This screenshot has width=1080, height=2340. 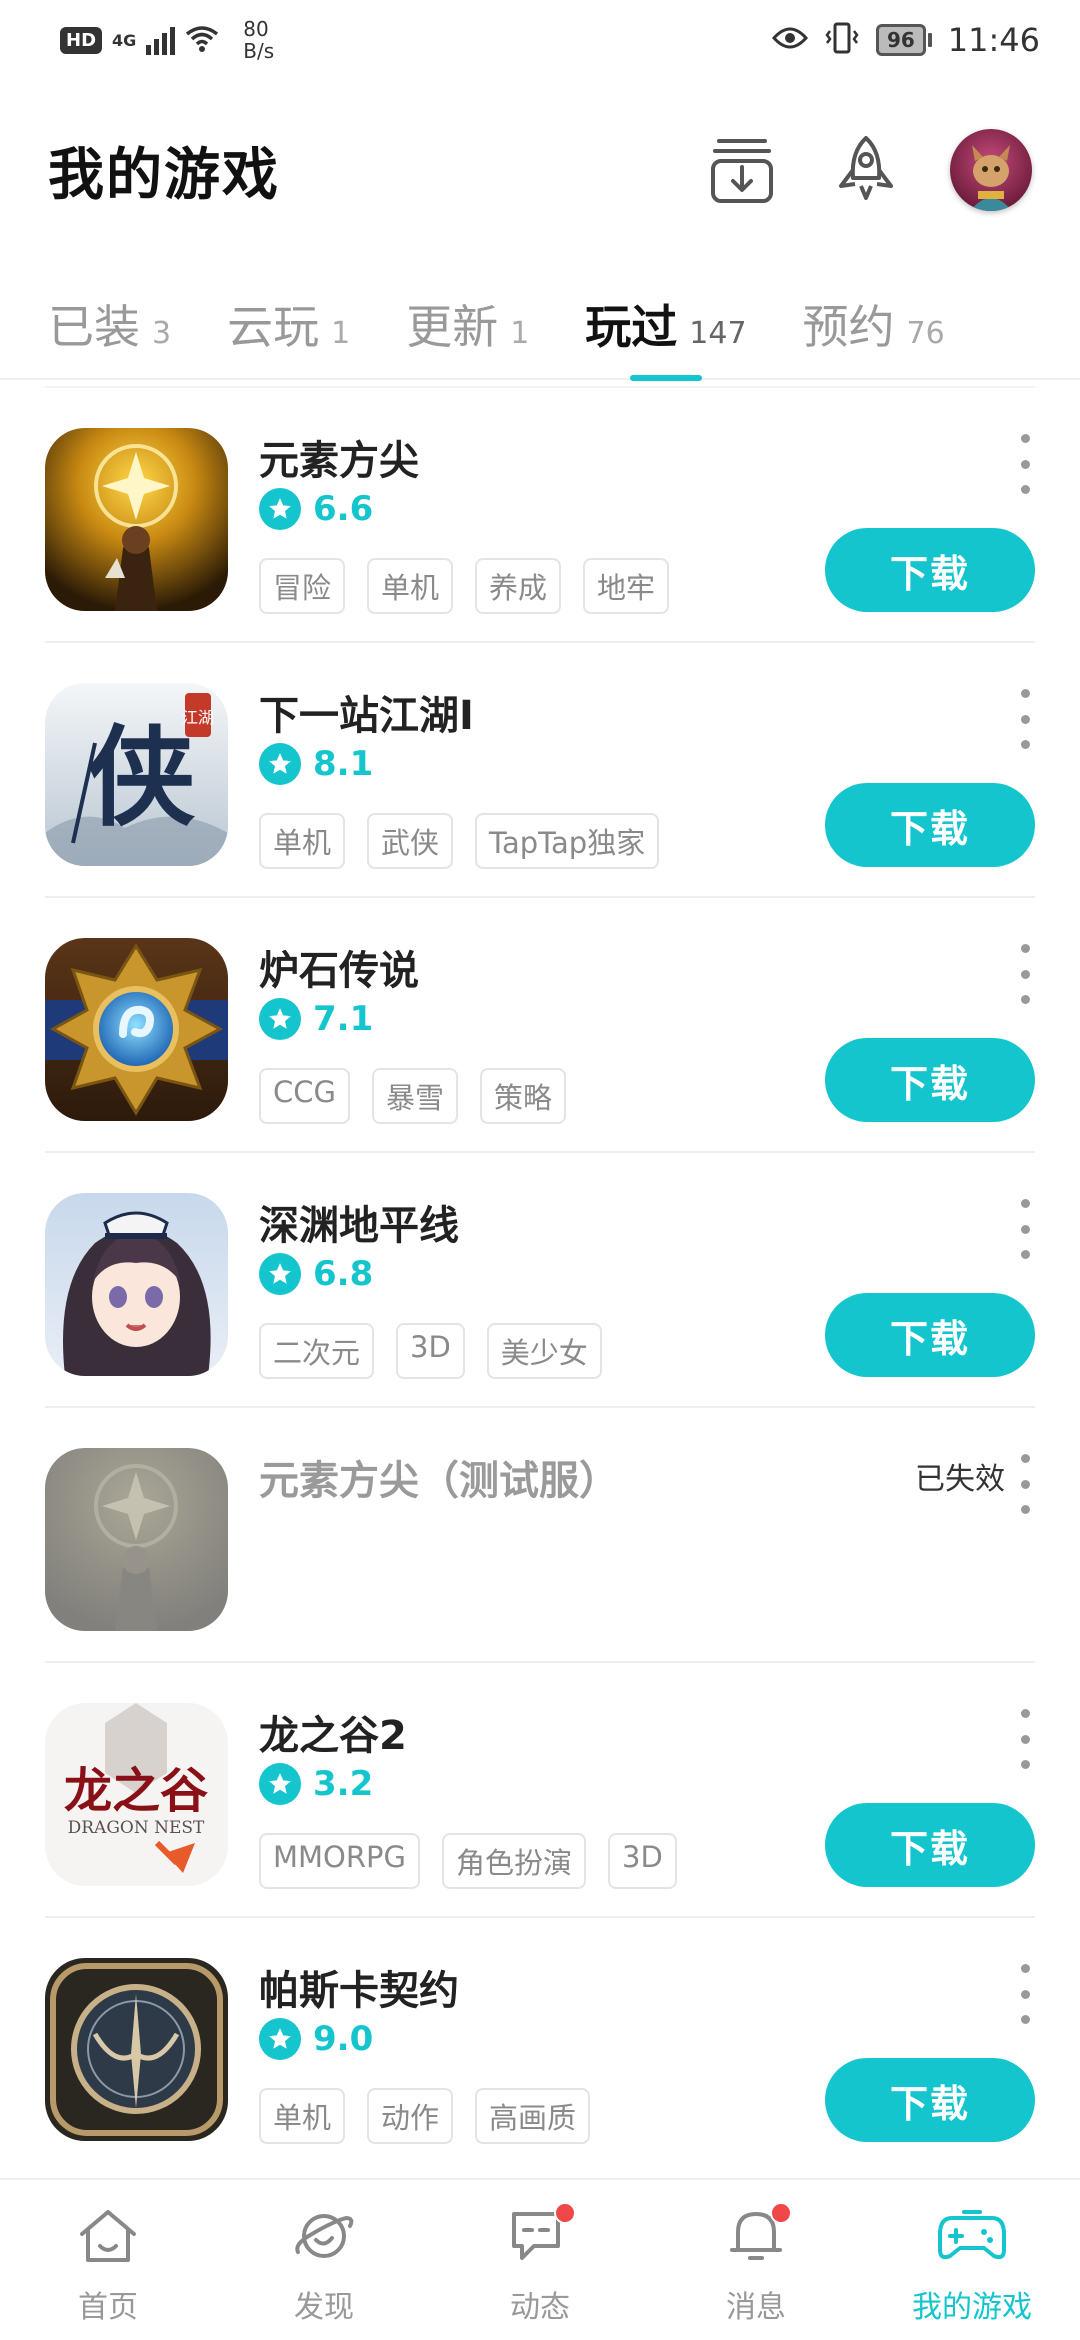 What do you see at coordinates (718, 333) in the screenshot?
I see `tab-count: 147` at bounding box center [718, 333].